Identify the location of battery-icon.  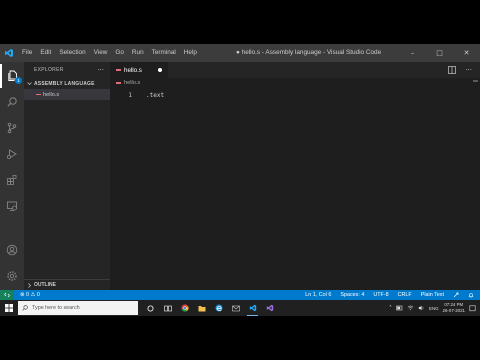
(399, 308).